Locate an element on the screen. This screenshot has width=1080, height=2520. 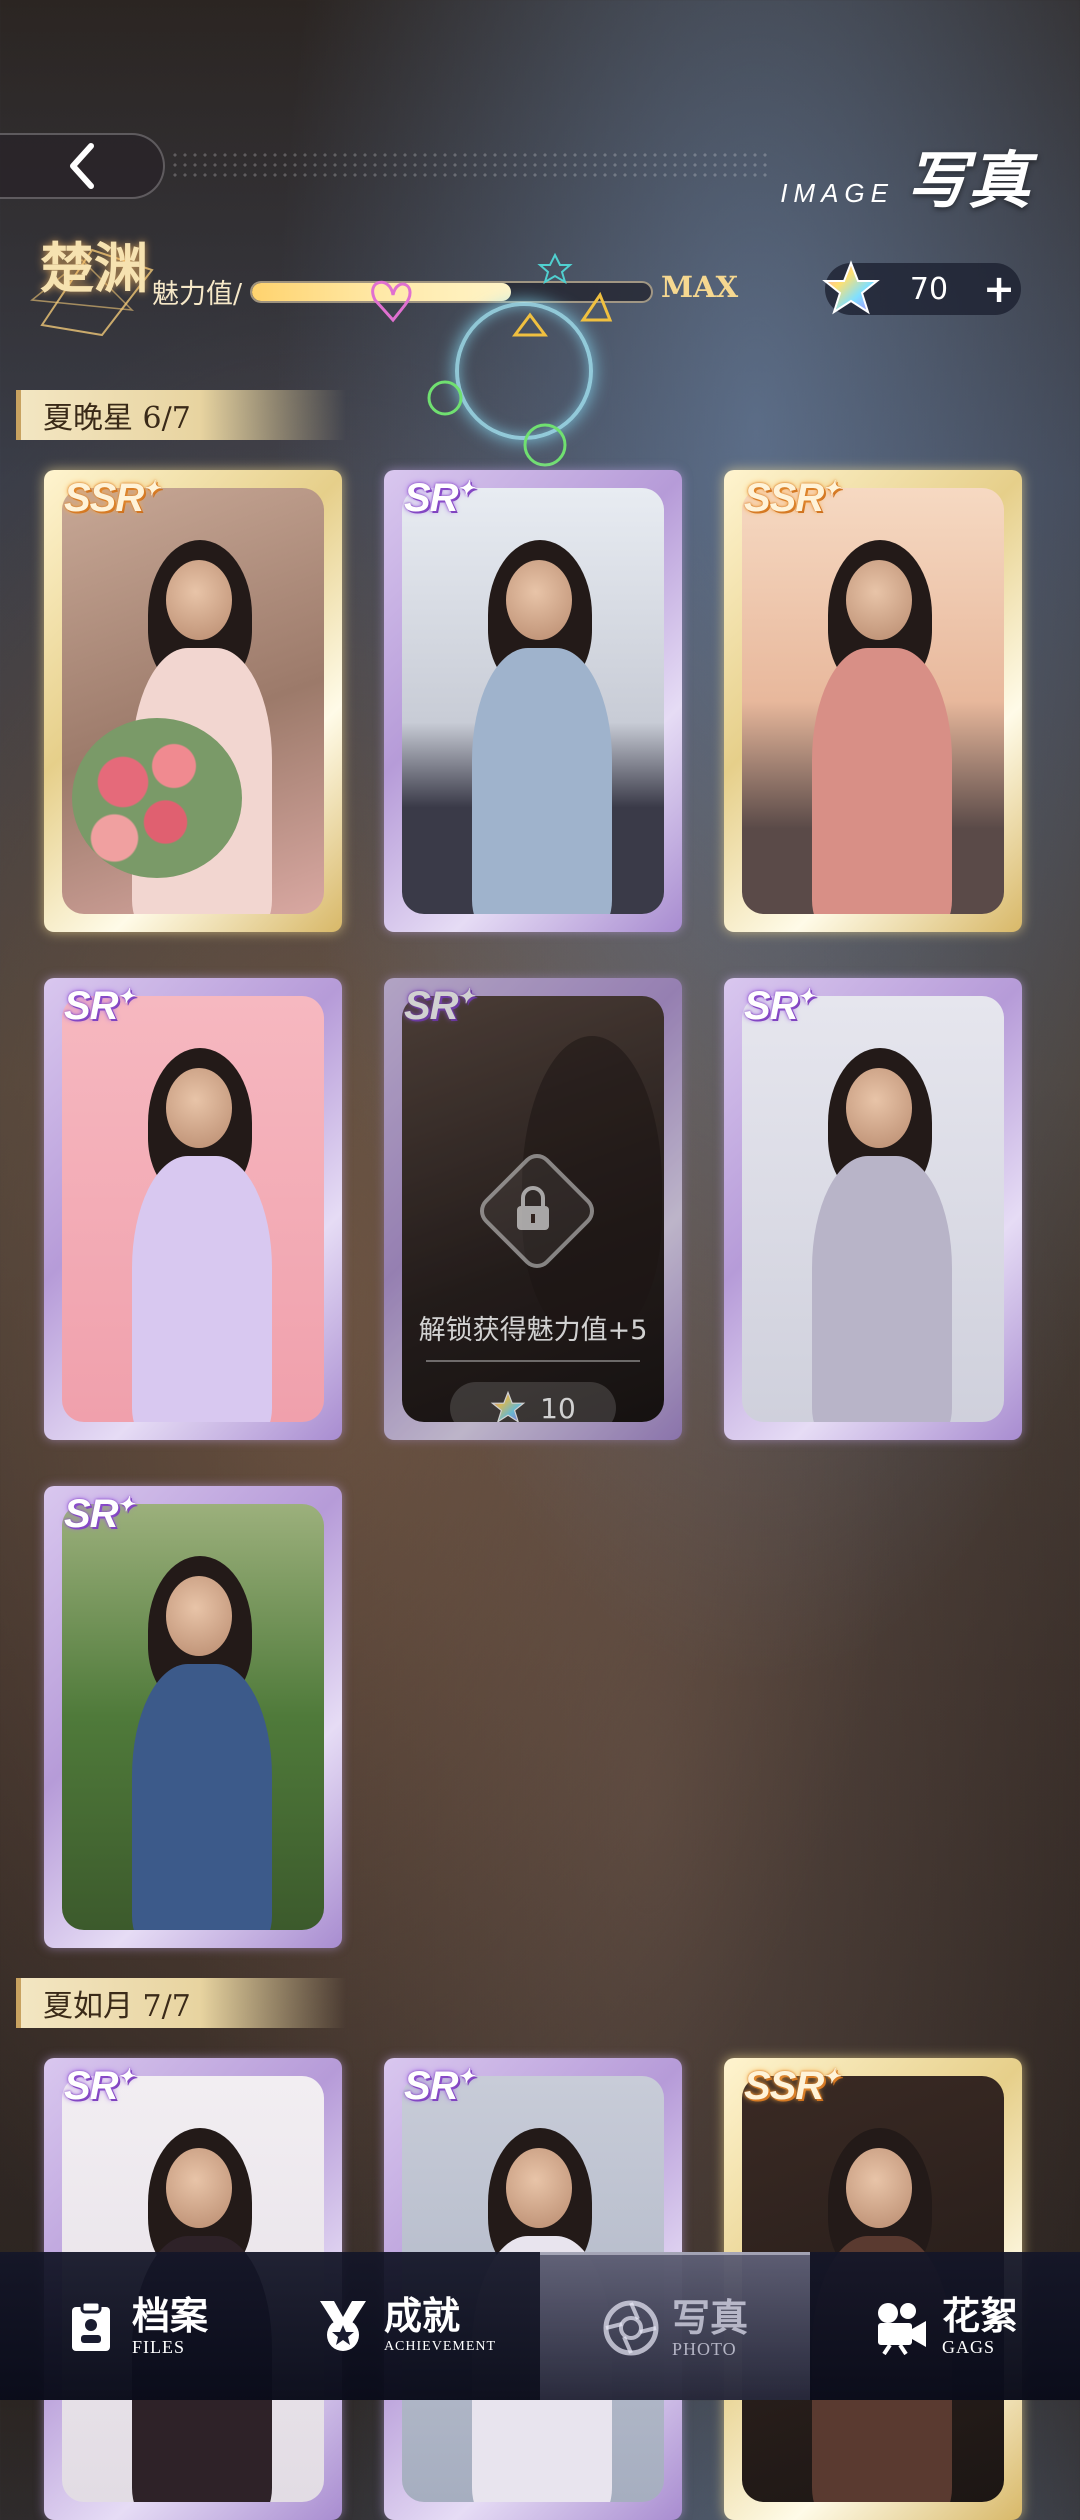
nav-achievement-label: 成就 is located at coordinates (421, 2315).